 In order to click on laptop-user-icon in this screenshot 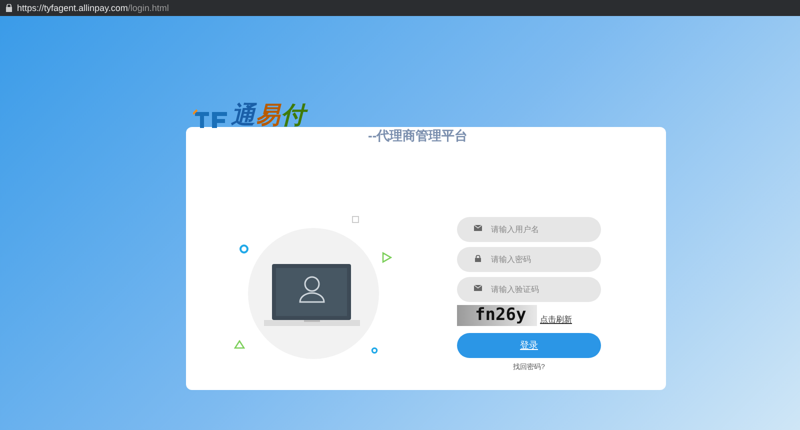, I will do `click(312, 295)`.